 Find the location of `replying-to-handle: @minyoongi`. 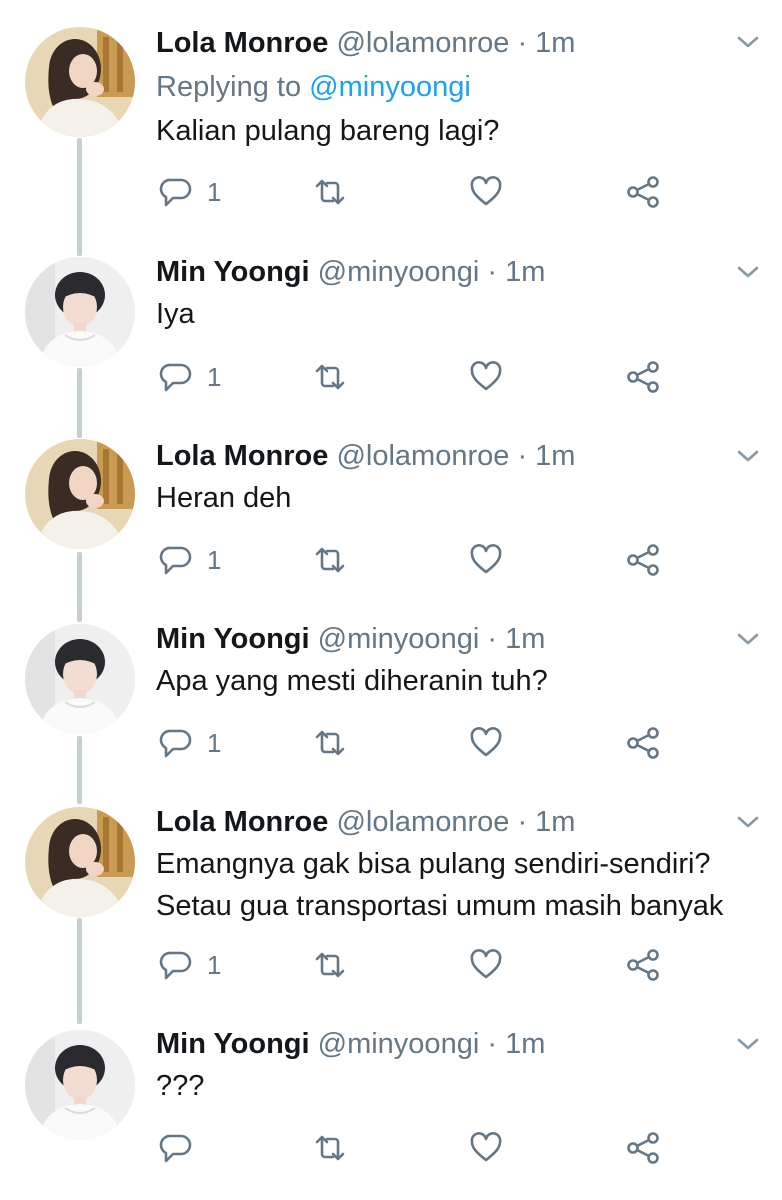

replying-to-handle: @minyoongi is located at coordinates (390, 87).